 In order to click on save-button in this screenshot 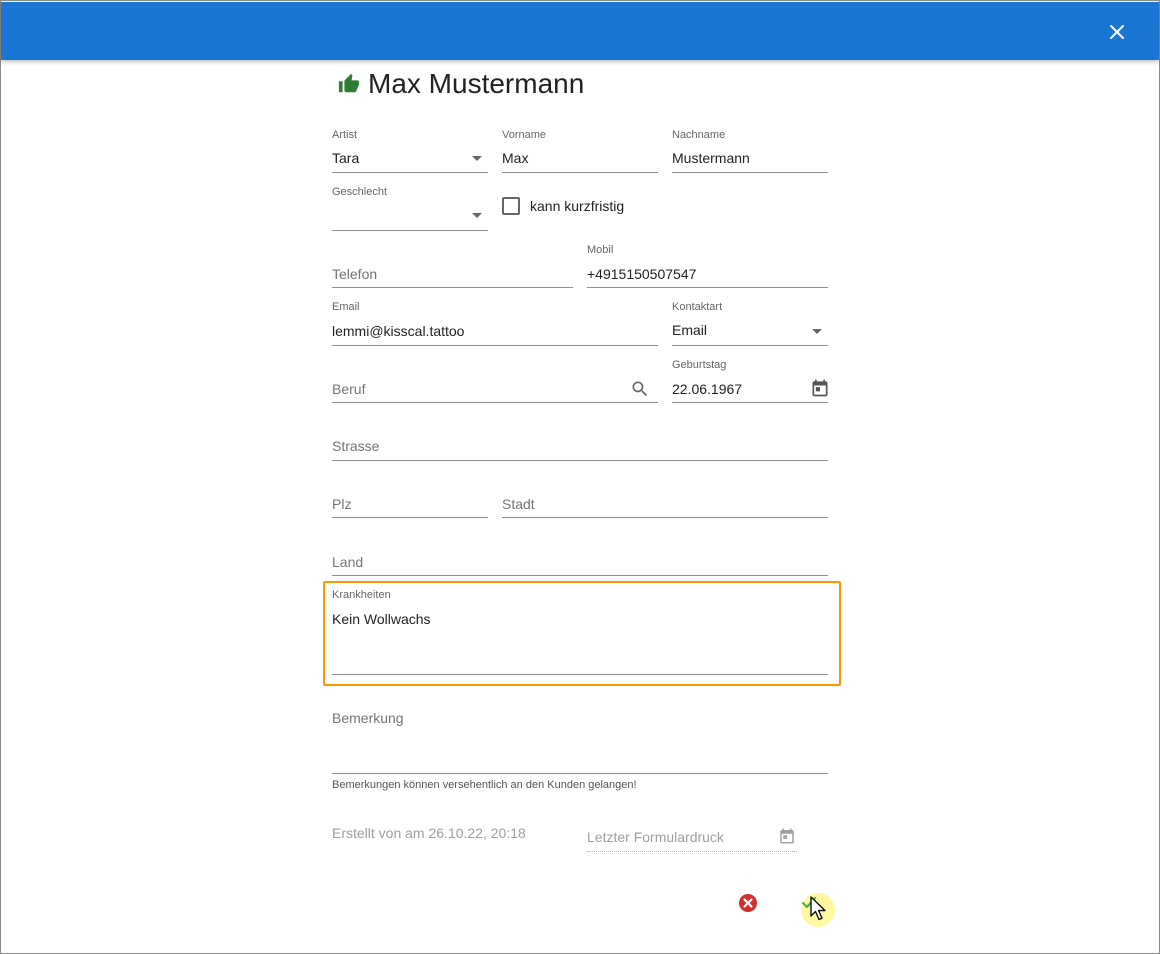, I will do `click(818, 910)`.